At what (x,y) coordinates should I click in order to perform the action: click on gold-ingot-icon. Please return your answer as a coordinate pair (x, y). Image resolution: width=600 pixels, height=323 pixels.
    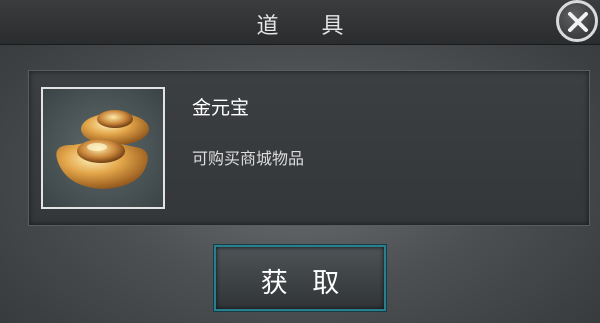
    Looking at the image, I should click on (102, 149).